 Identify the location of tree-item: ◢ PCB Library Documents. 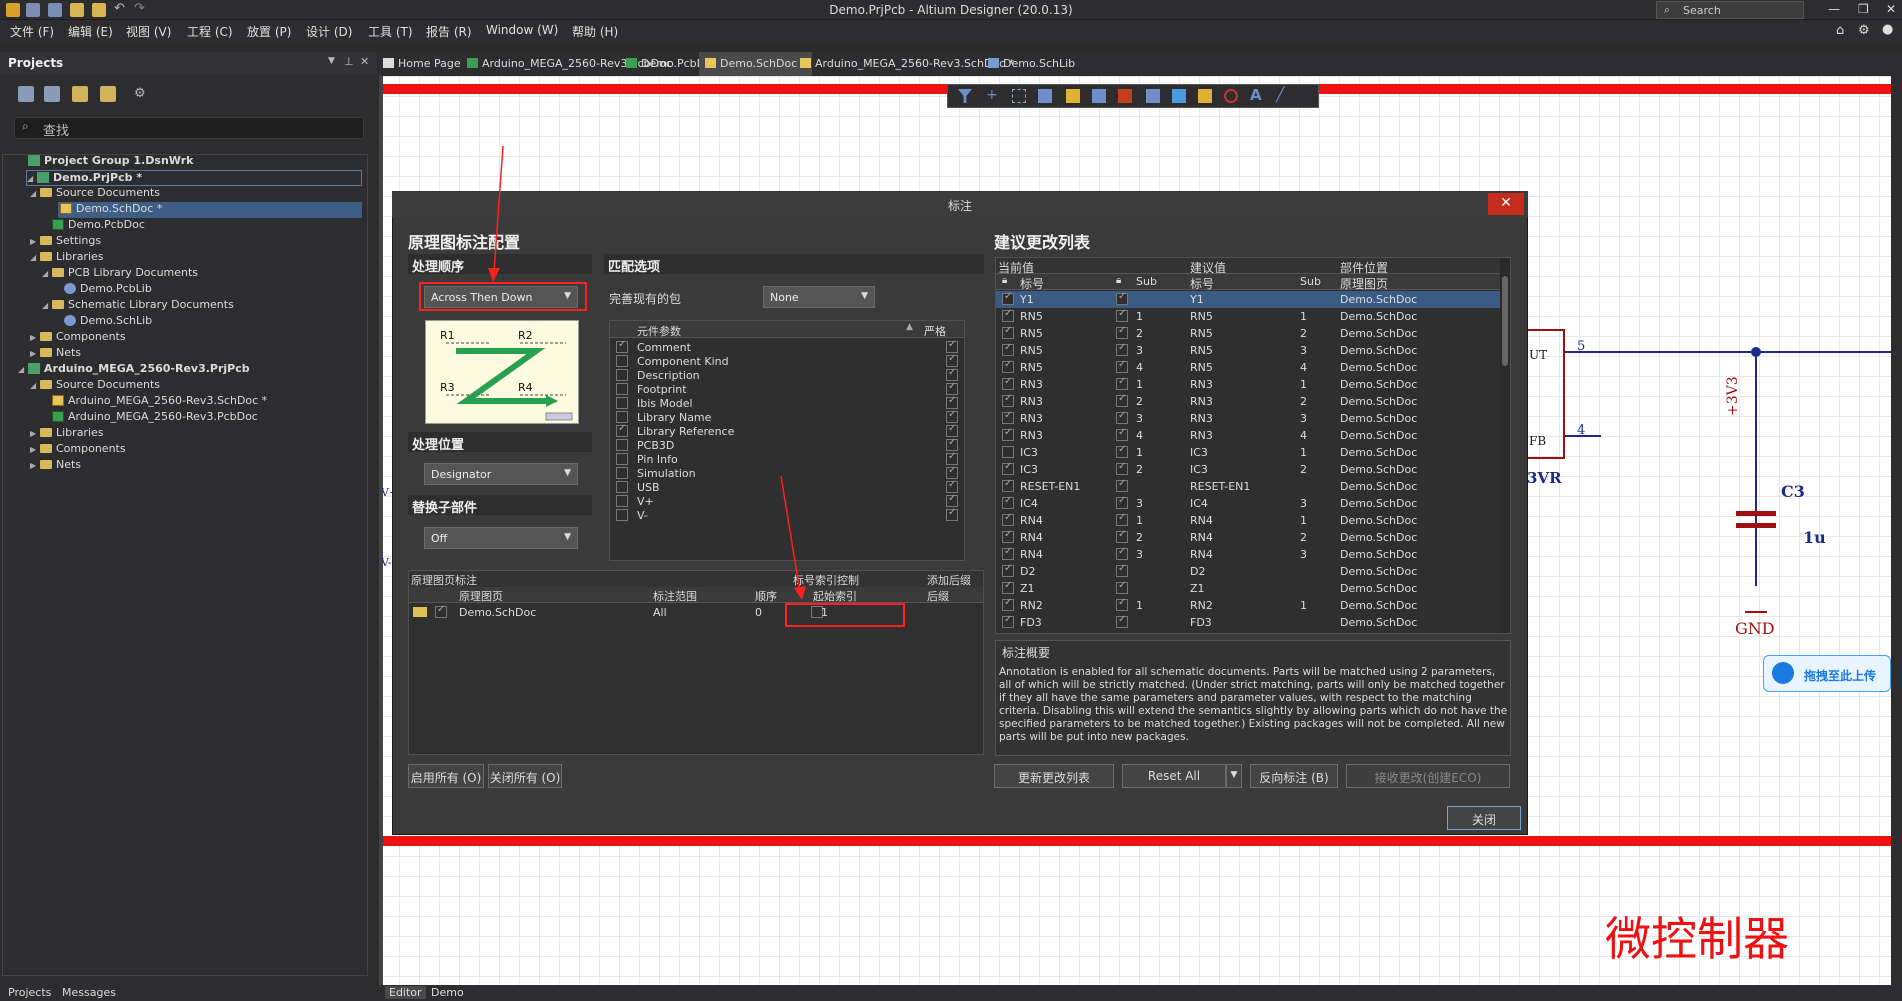
(184, 274).